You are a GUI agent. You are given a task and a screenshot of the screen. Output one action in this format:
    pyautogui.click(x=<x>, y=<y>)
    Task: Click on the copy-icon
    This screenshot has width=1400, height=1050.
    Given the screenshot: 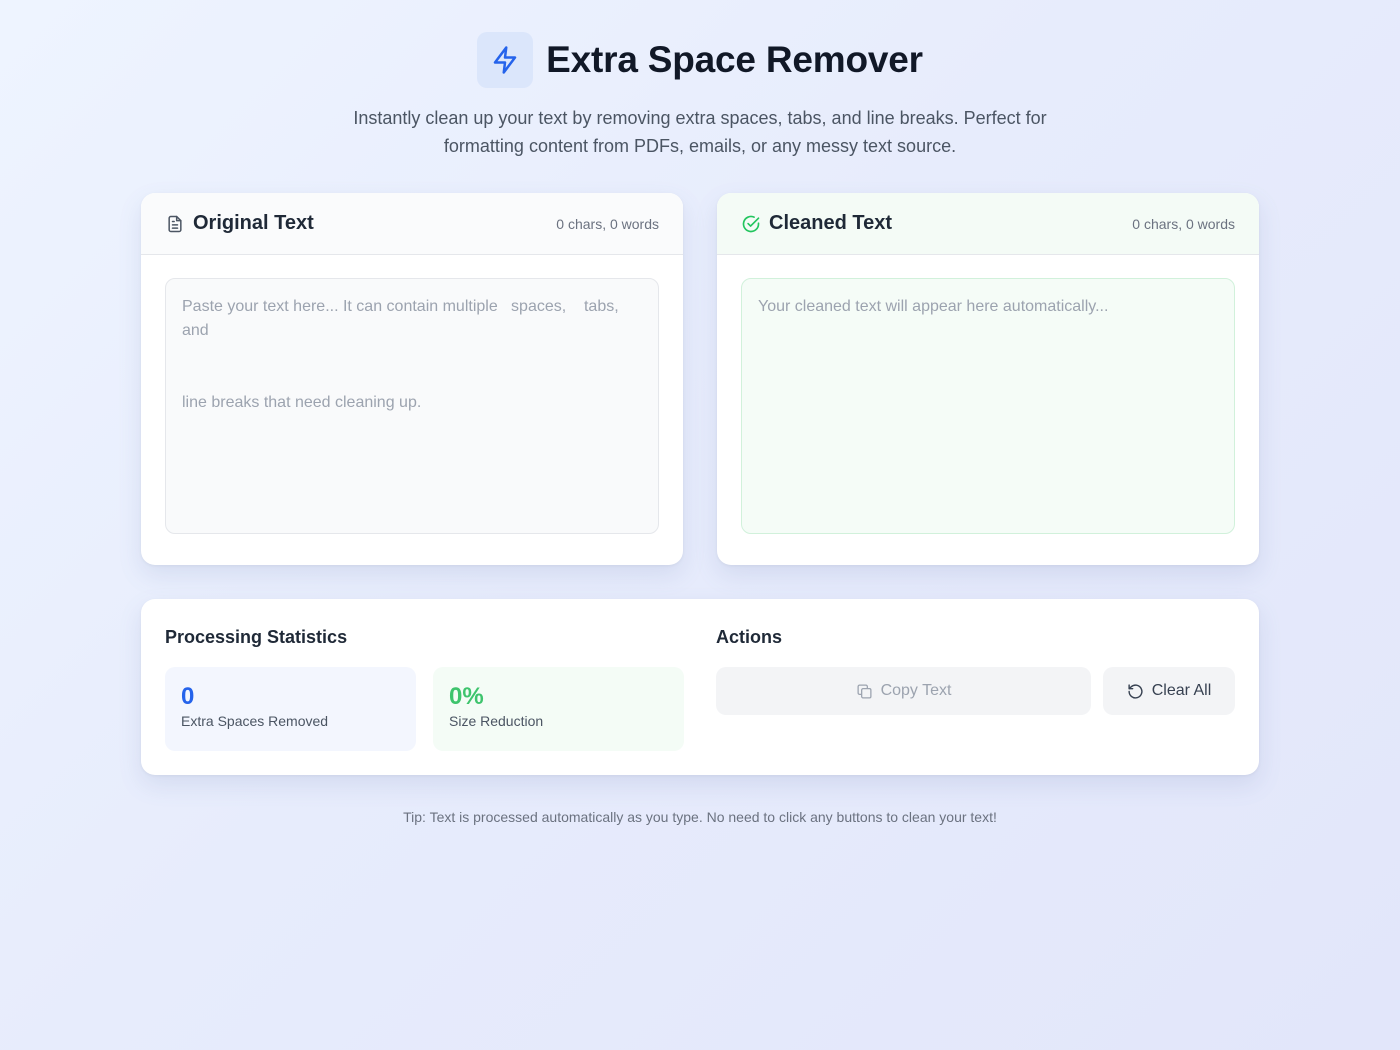 What is the action you would take?
    pyautogui.click(x=864, y=691)
    